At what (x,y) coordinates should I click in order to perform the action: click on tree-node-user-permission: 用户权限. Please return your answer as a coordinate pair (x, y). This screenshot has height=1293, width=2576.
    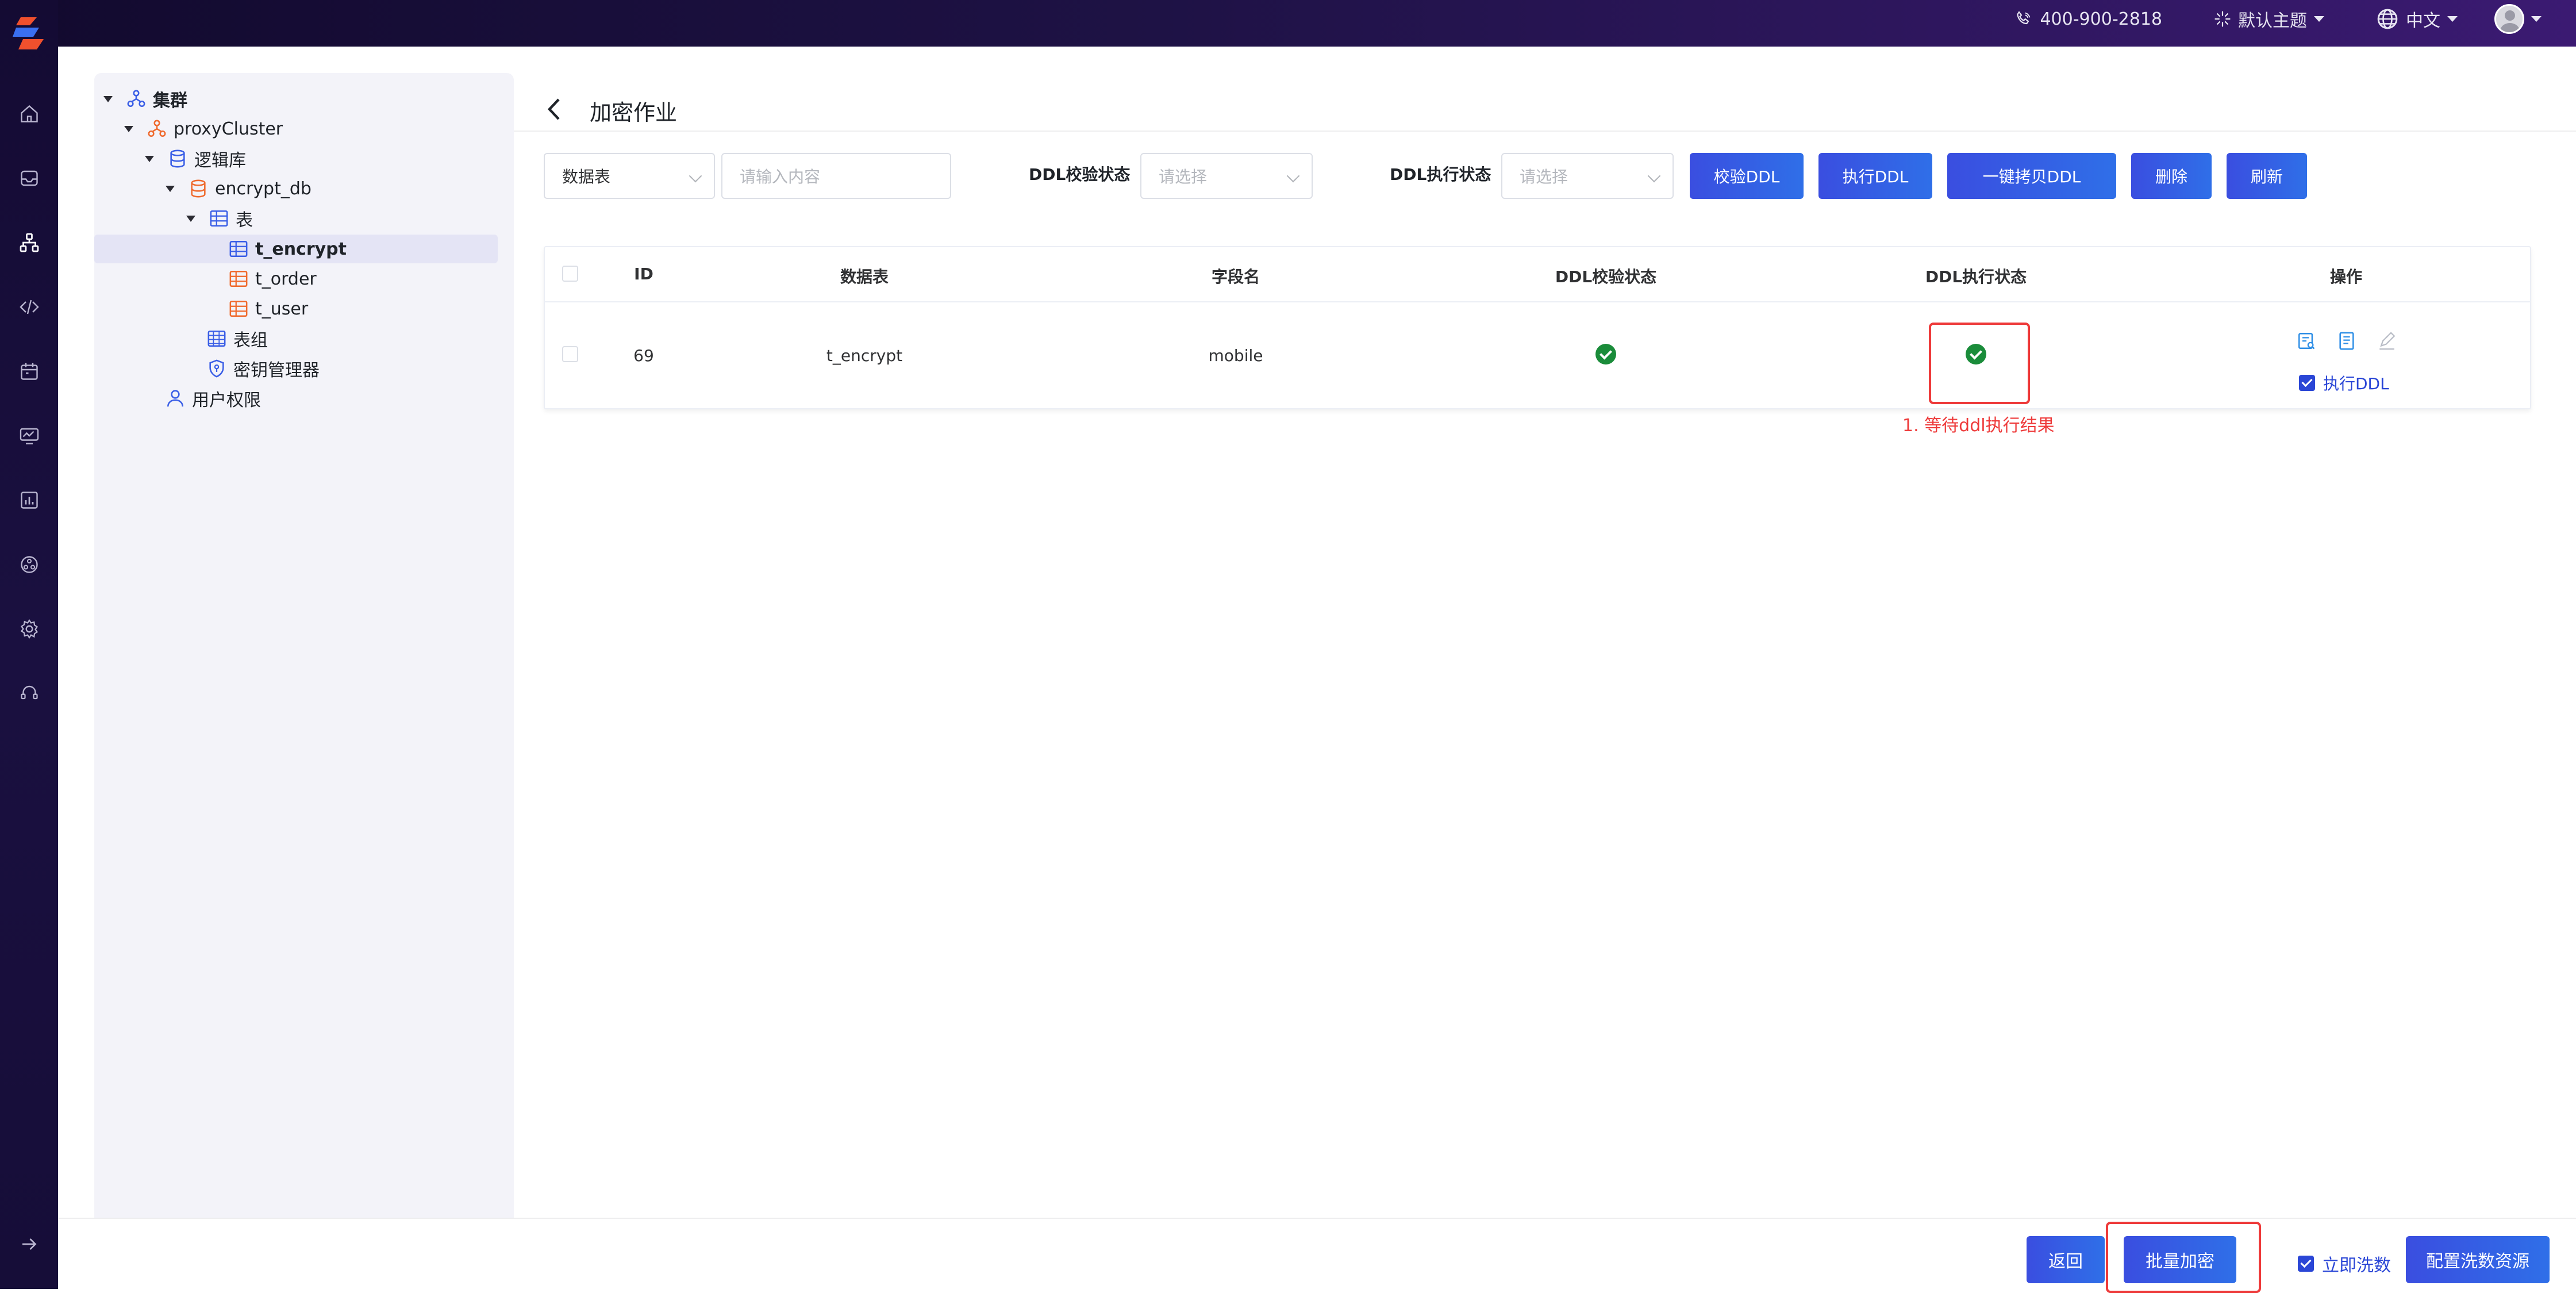
    Looking at the image, I should click on (212, 398).